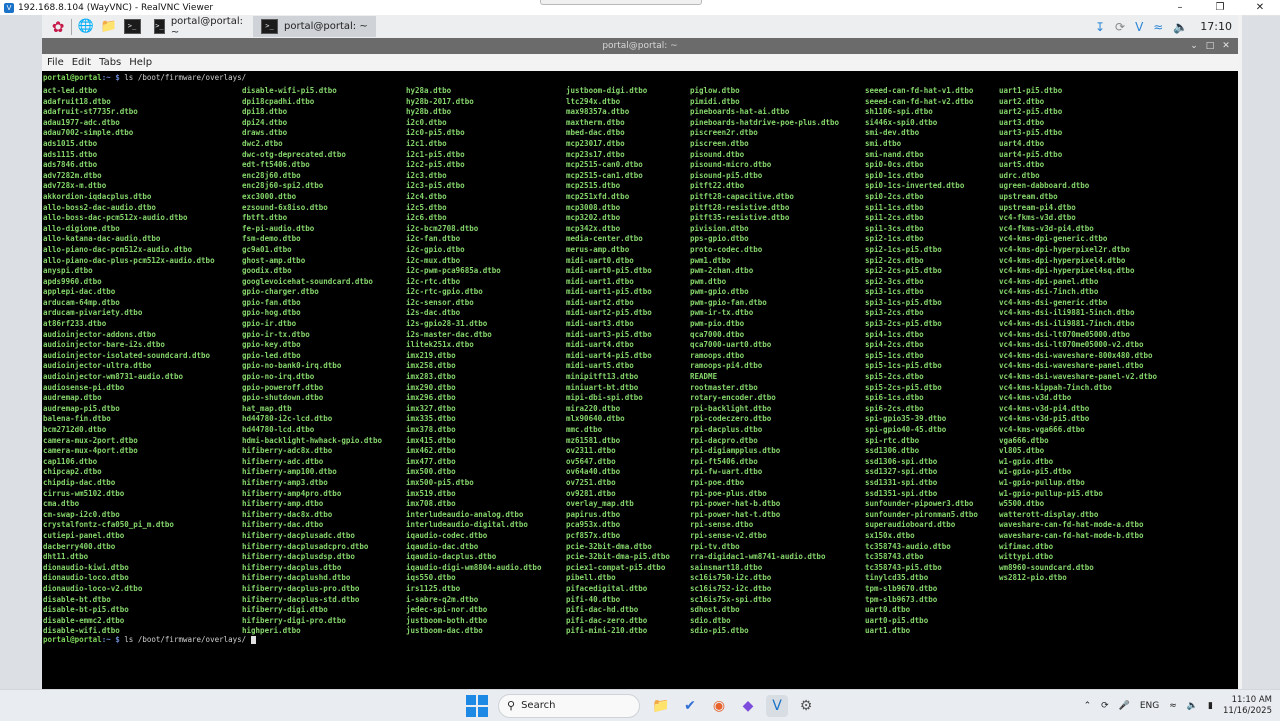 The width and height of the screenshot is (1280, 721). I want to click on file-entry: ghost-amp.dtbo, so click(274, 260).